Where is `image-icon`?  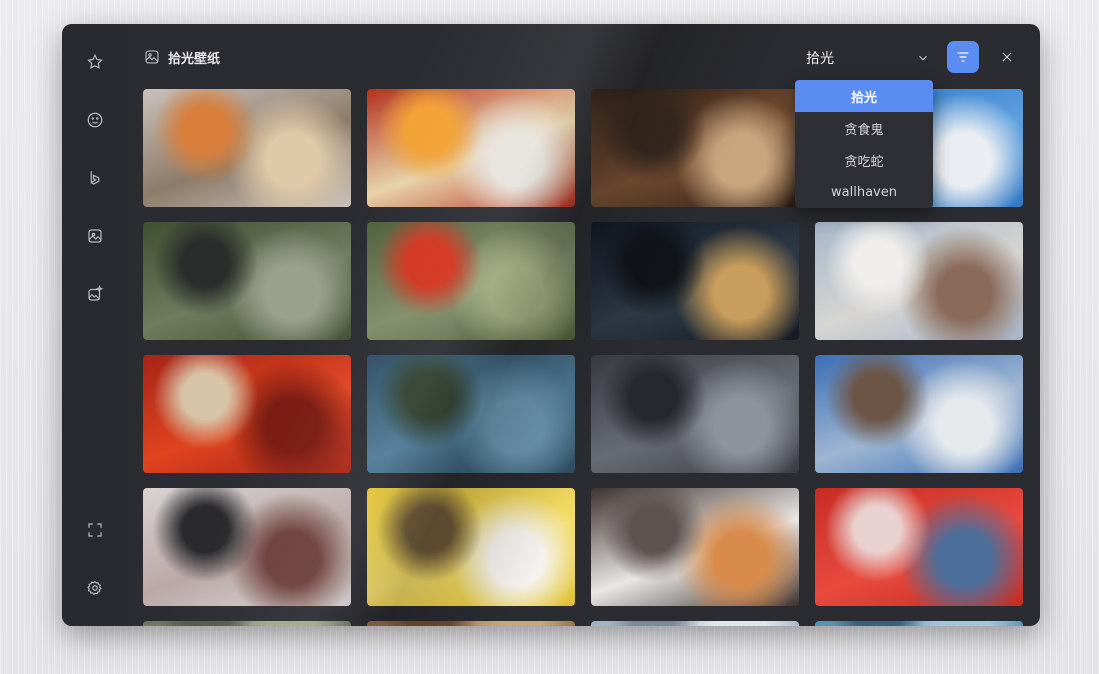 image-icon is located at coordinates (95, 236).